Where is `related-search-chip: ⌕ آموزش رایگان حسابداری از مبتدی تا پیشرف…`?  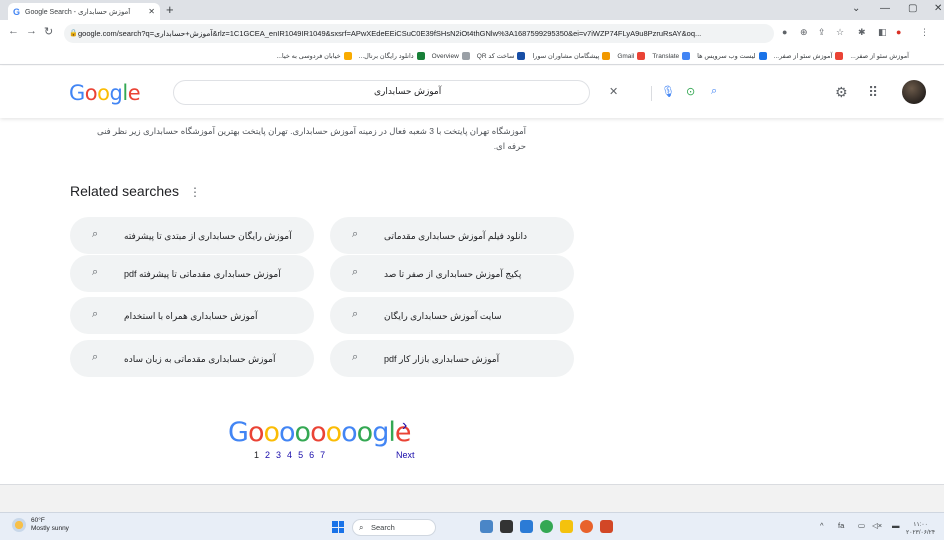 related-search-chip: ⌕ آموزش رایگان حسابداری از مبتدی تا پیشرف… is located at coordinates (192, 235).